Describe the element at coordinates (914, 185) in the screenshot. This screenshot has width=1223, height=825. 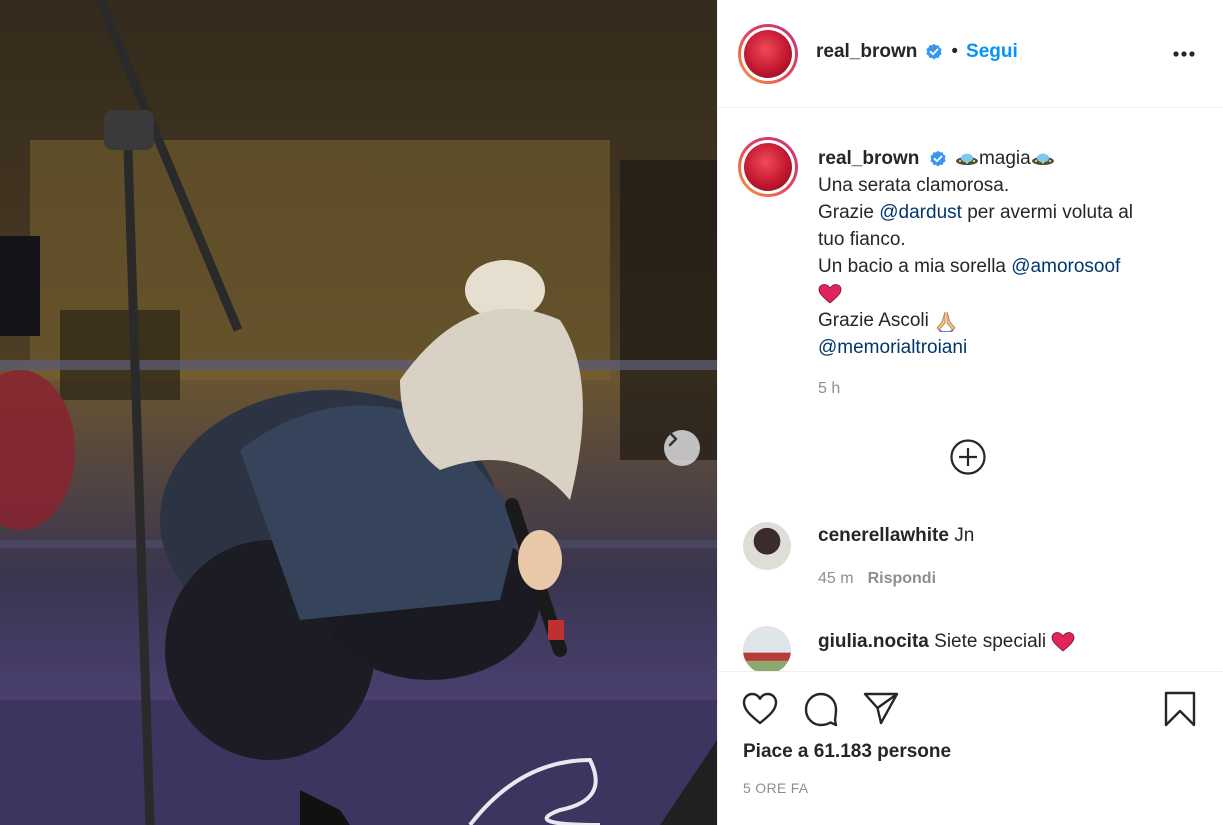
I see `caption-line-2: Una serata clamorosa.` at that location.